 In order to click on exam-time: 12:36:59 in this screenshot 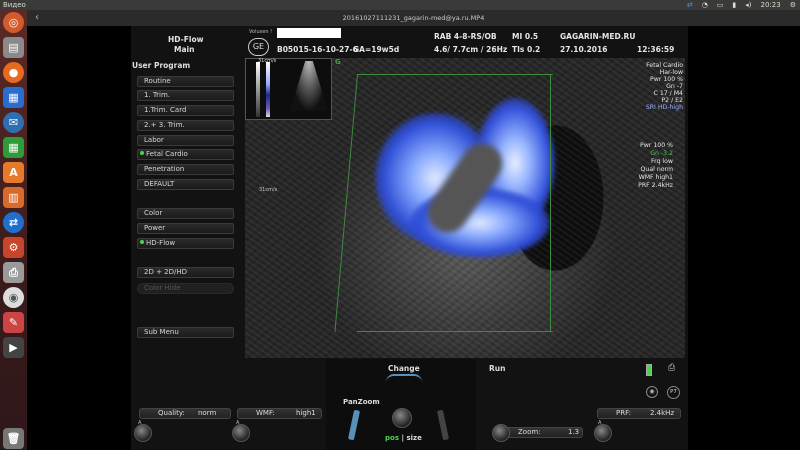, I will do `click(656, 49)`.